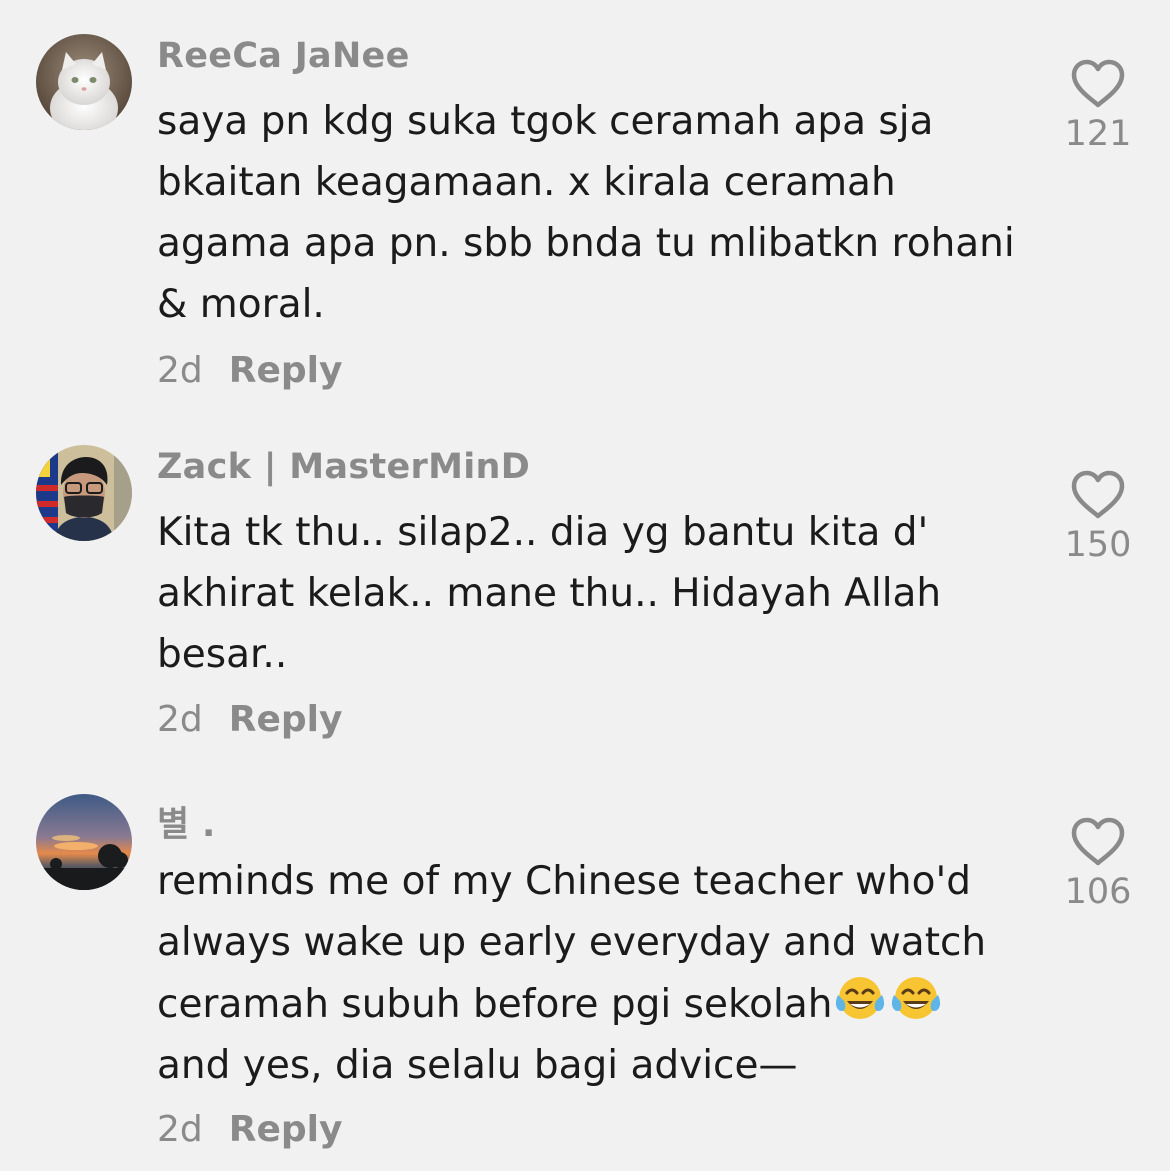  I want to click on like-button: 106, so click(1098, 864).